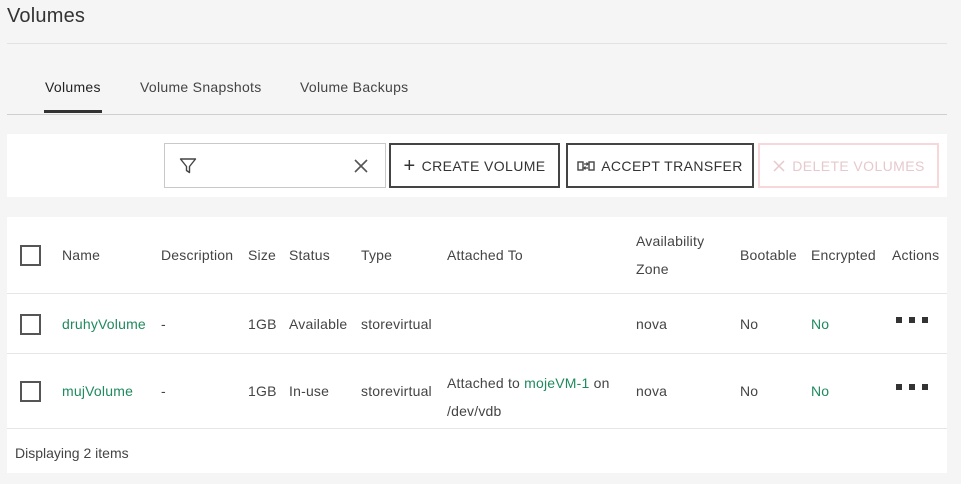 Image resolution: width=961 pixels, height=484 pixels. Describe the element at coordinates (672, 165) in the screenshot. I see `accept-transfer-label: ACCEPT TRANSFER` at that location.